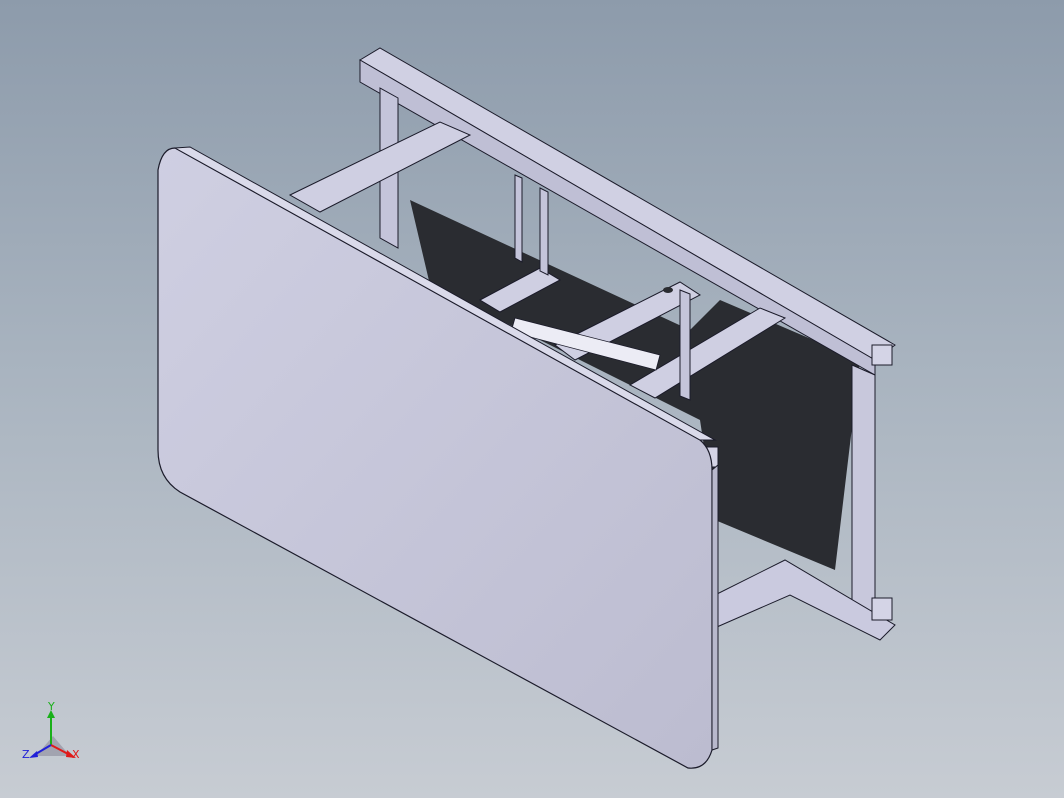 The height and width of the screenshot is (798, 1064). What do you see at coordinates (668, 290) in the screenshot?
I see `bolt-hole` at bounding box center [668, 290].